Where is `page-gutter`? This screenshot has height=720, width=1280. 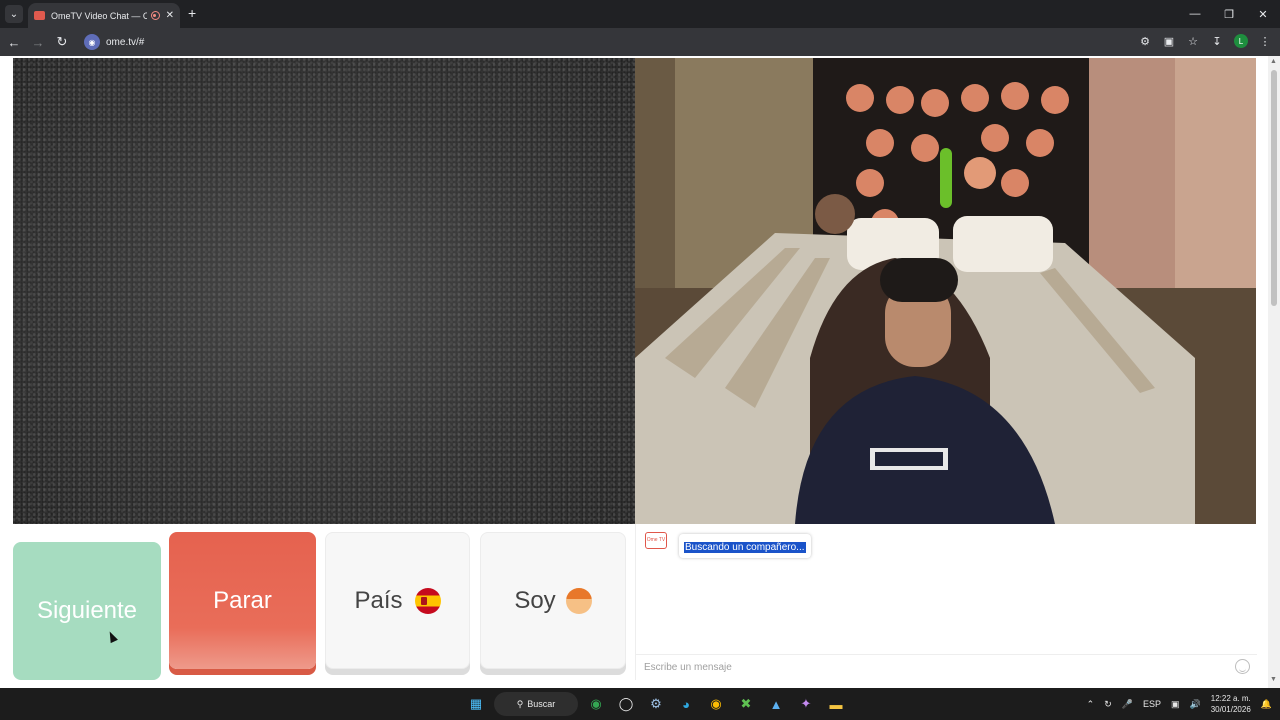 page-gutter is located at coordinates (6, 372).